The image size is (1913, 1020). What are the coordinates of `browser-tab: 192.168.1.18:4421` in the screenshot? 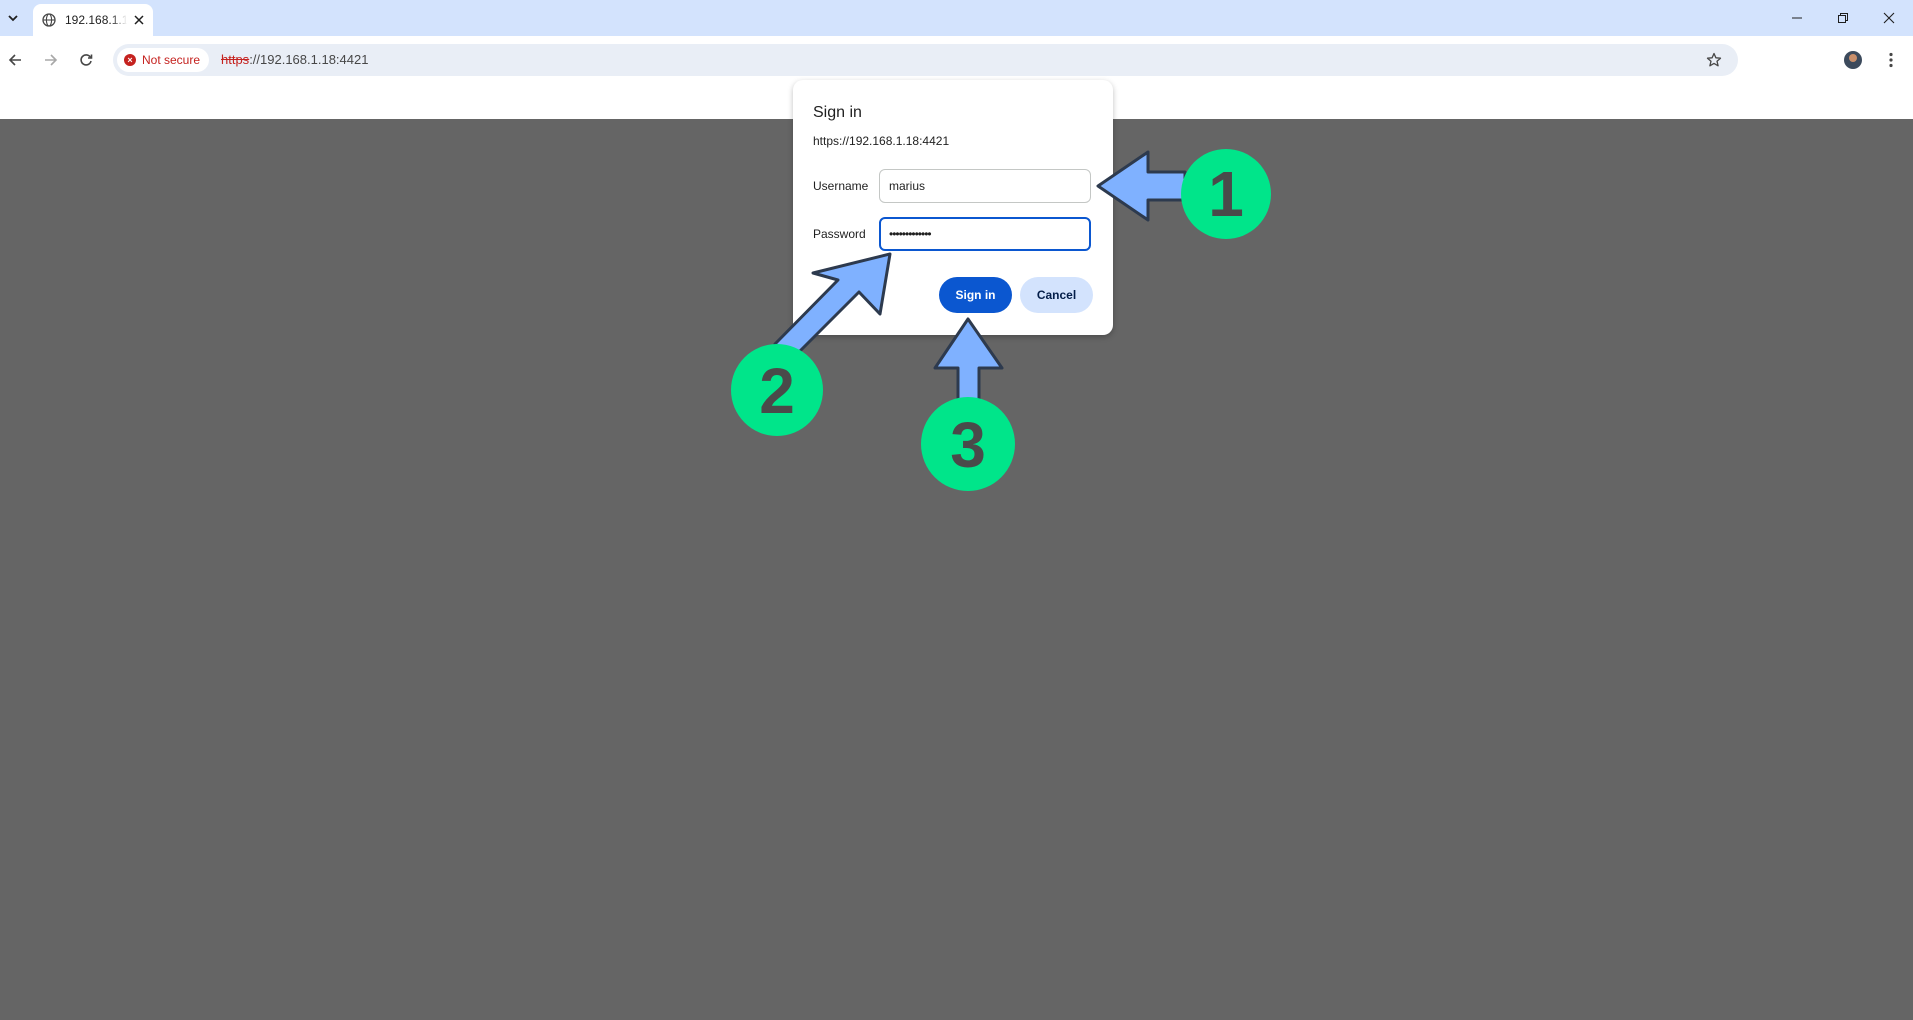 It's located at (93, 20).